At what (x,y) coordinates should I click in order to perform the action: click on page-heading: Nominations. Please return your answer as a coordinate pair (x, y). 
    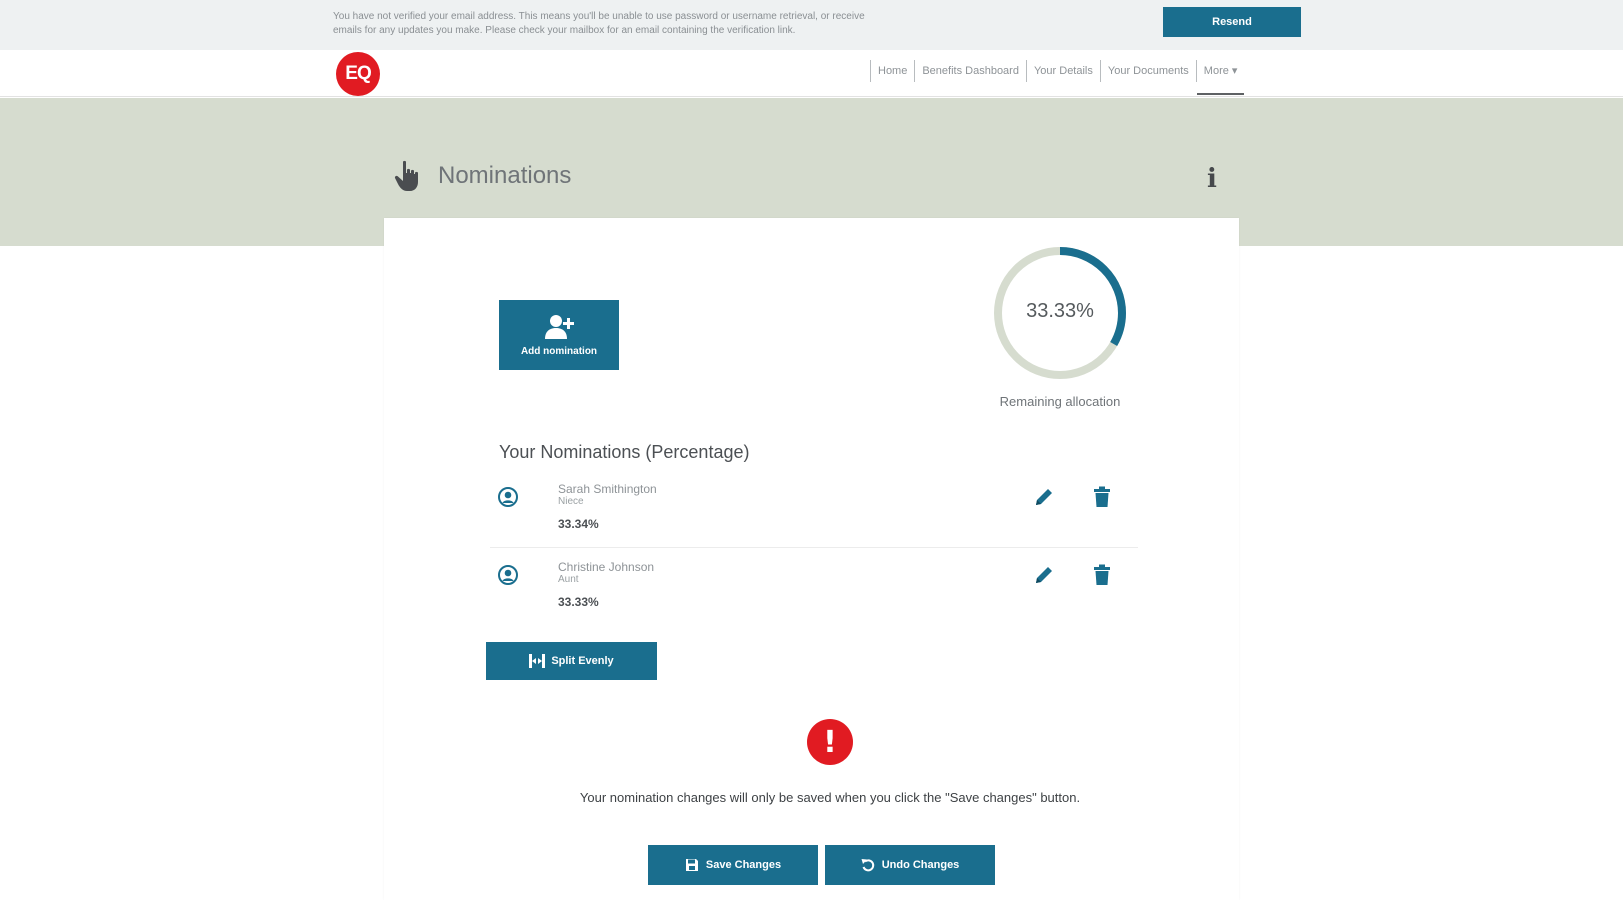
    Looking at the image, I should click on (482, 176).